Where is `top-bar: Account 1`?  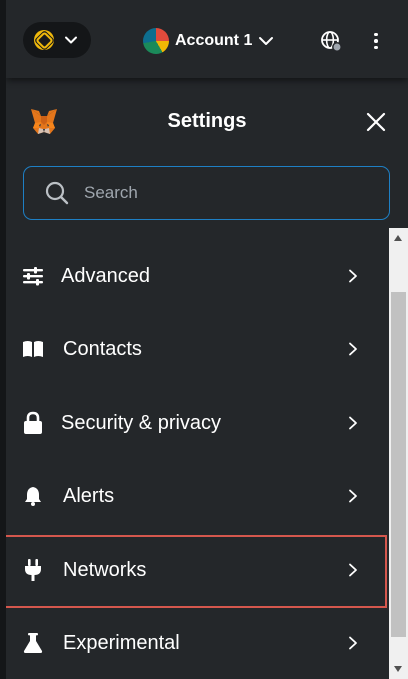
top-bar: Account 1 is located at coordinates (207, 39).